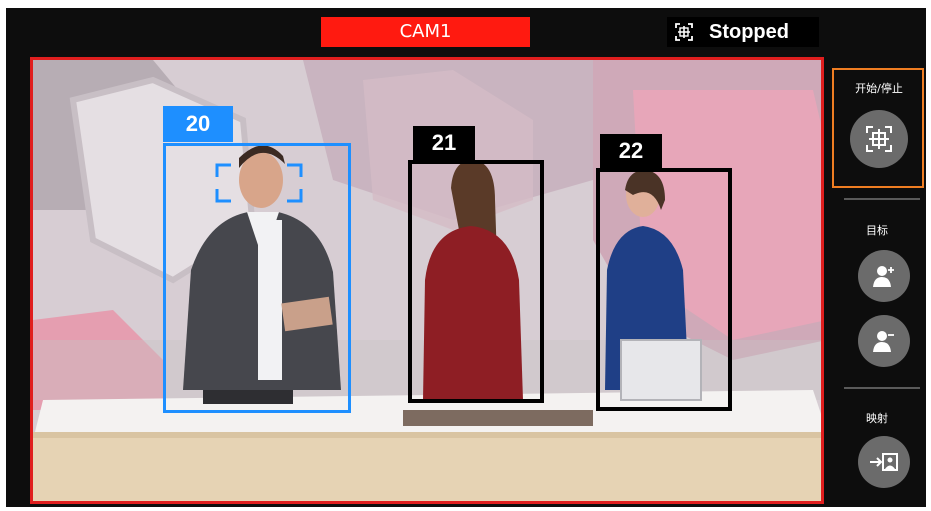 This screenshot has height=511, width=931. I want to click on tracking-status-badge: Stopped, so click(743, 32).